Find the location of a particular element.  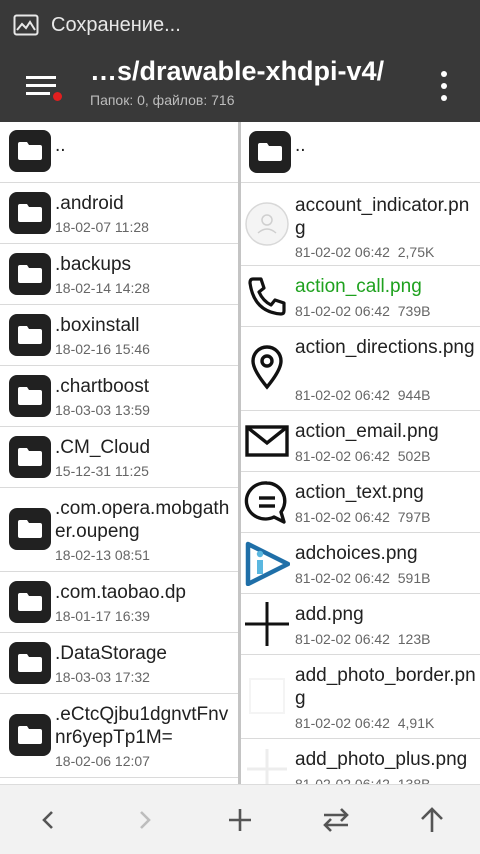

forward-icon is located at coordinates (145, 820).